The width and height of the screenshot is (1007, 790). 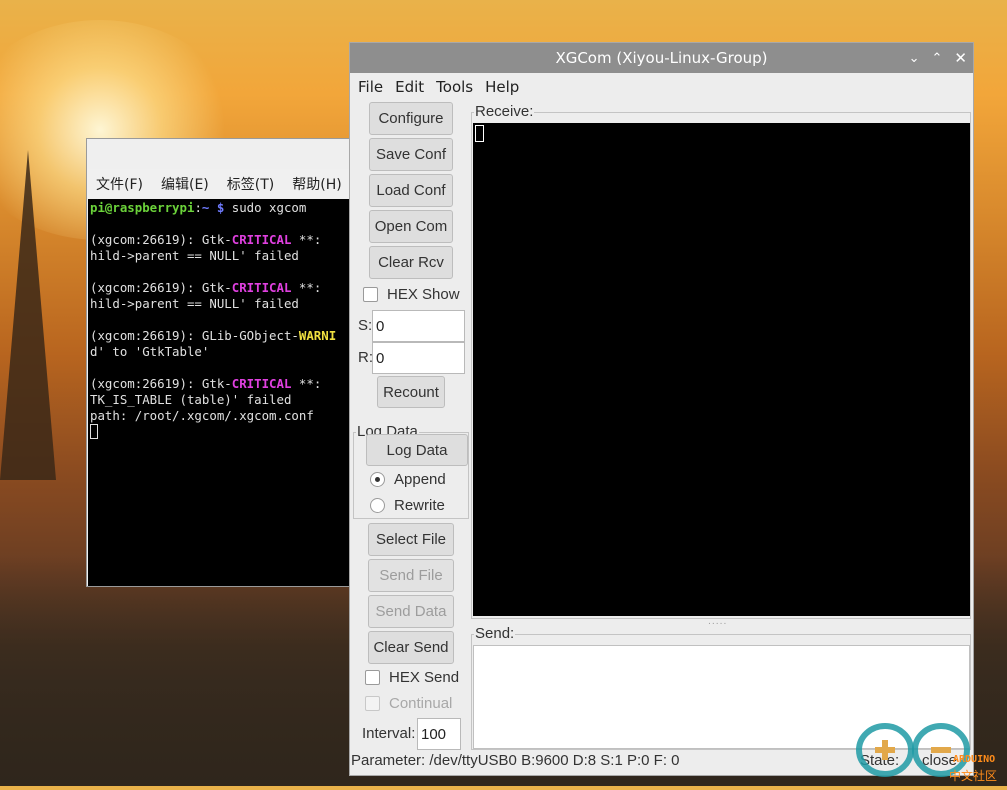 What do you see at coordinates (28, 315) in the screenshot?
I see `pagoda-silhouette` at bounding box center [28, 315].